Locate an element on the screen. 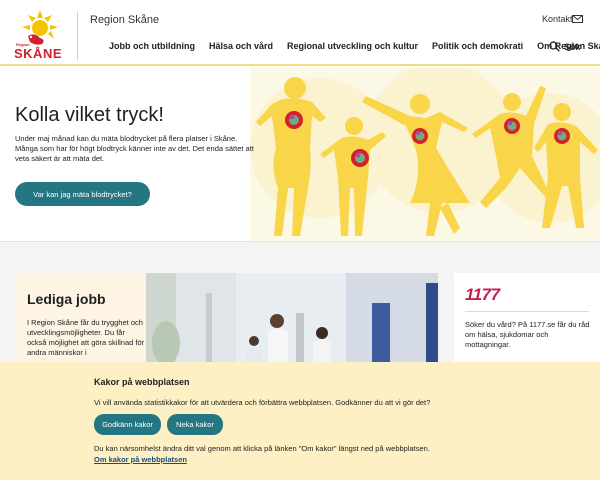 The image size is (600, 480). header-divider is located at coordinates (77, 36).